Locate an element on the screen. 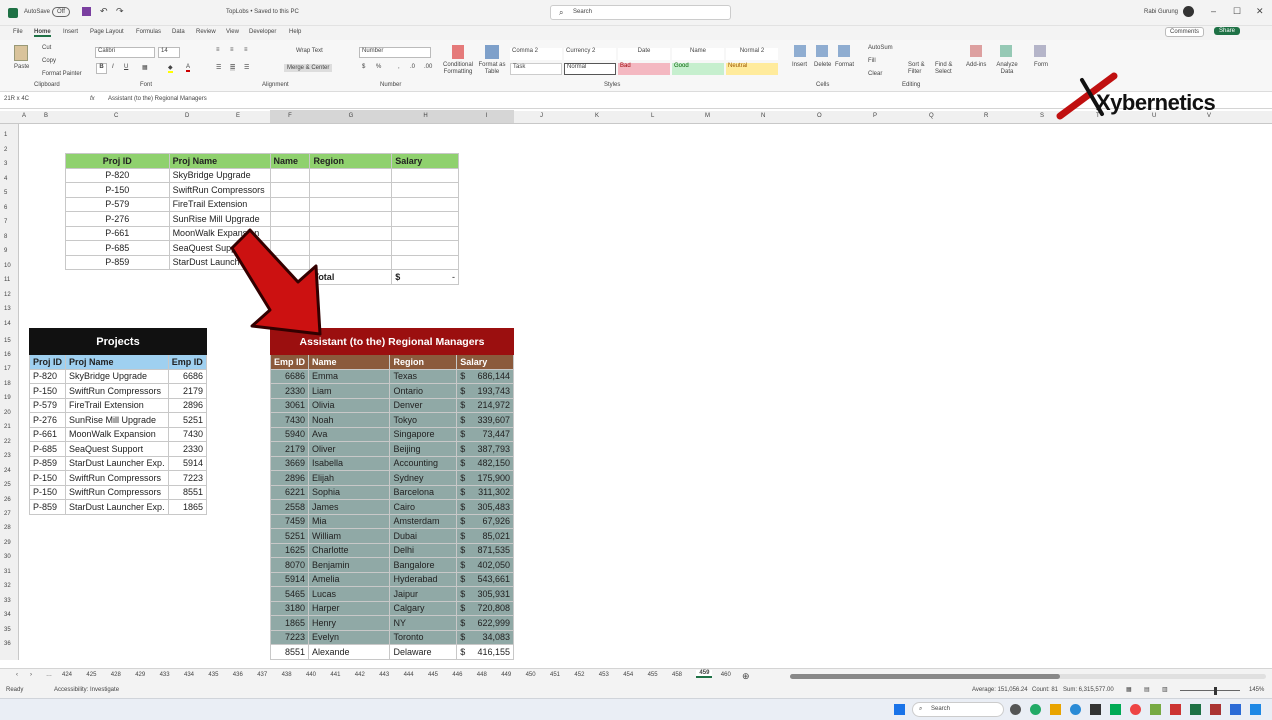 The width and height of the screenshot is (1272, 720). col-header-i: I is located at coordinates (486, 116).